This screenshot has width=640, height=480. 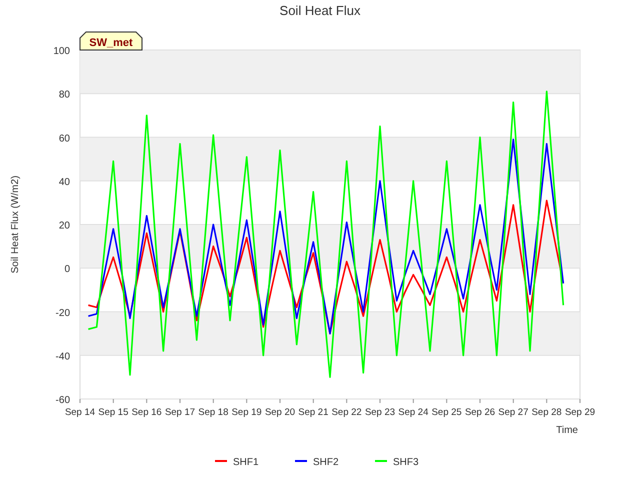 What do you see at coordinates (480, 412) in the screenshot?
I see `x-tick-label: Sep 26` at bounding box center [480, 412].